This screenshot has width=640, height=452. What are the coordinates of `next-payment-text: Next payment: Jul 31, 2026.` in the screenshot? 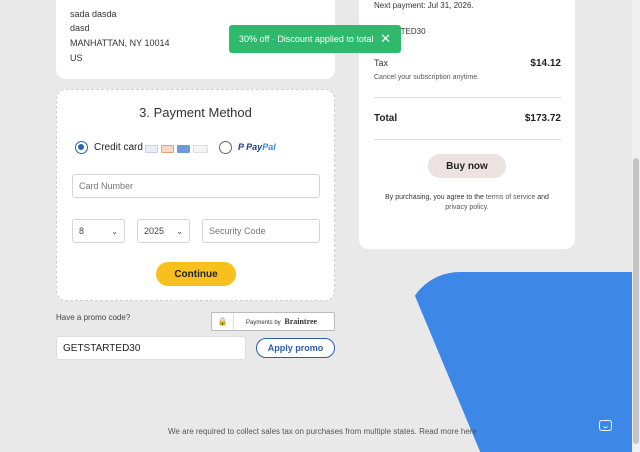 It's located at (424, 5).